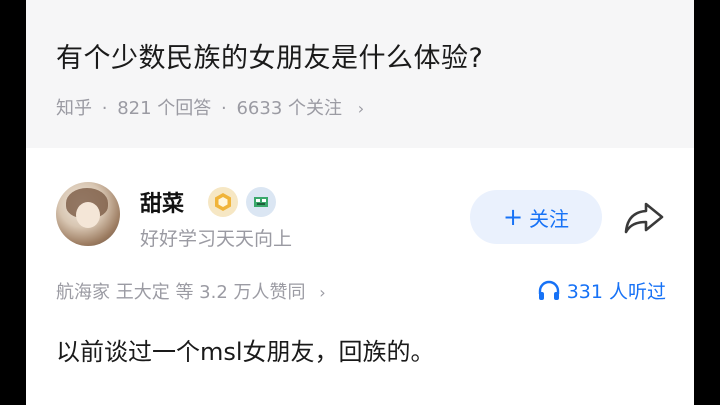  Describe the element at coordinates (162, 202) in the screenshot. I see `author-name: 甜菜` at that location.